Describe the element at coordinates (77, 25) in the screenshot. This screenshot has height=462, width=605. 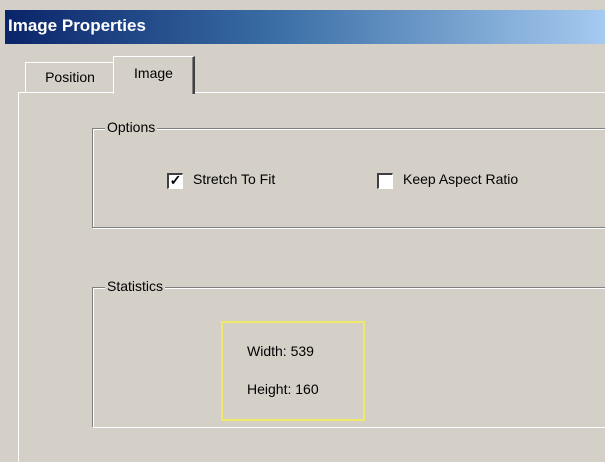
I see `dialog-title: Image Properties` at that location.